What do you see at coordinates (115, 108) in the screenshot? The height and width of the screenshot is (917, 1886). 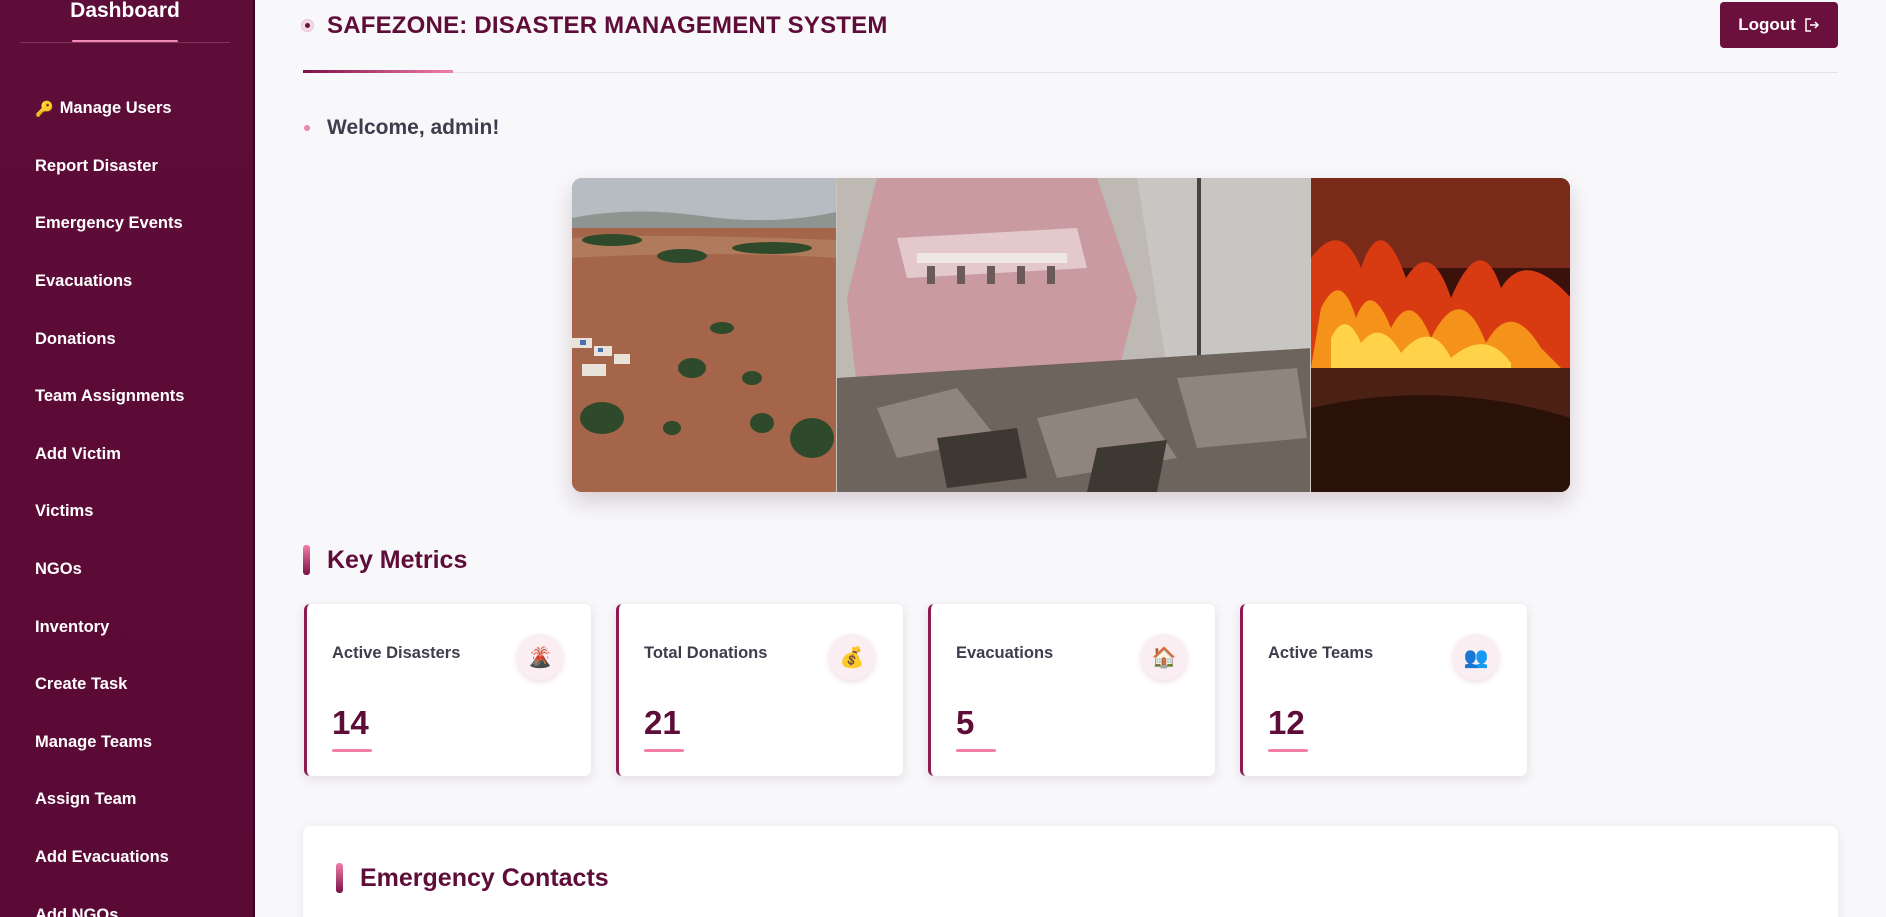 I see `sidebar-item-label: Manage Users` at bounding box center [115, 108].